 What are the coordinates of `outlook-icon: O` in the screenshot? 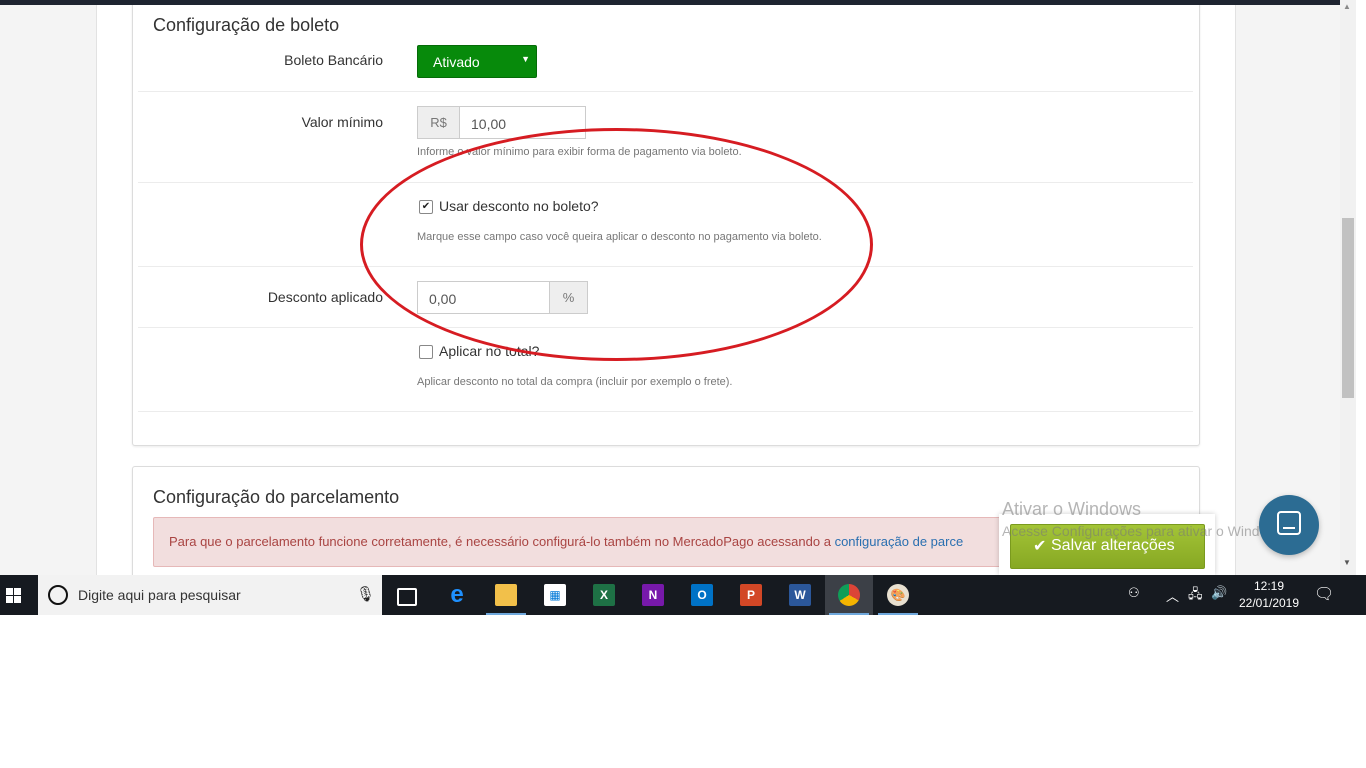 It's located at (702, 595).